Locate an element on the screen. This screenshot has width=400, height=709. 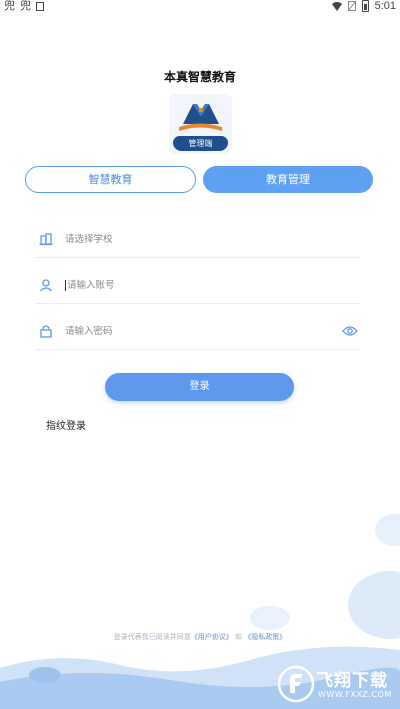
login-button: 登录 is located at coordinates (199, 387).